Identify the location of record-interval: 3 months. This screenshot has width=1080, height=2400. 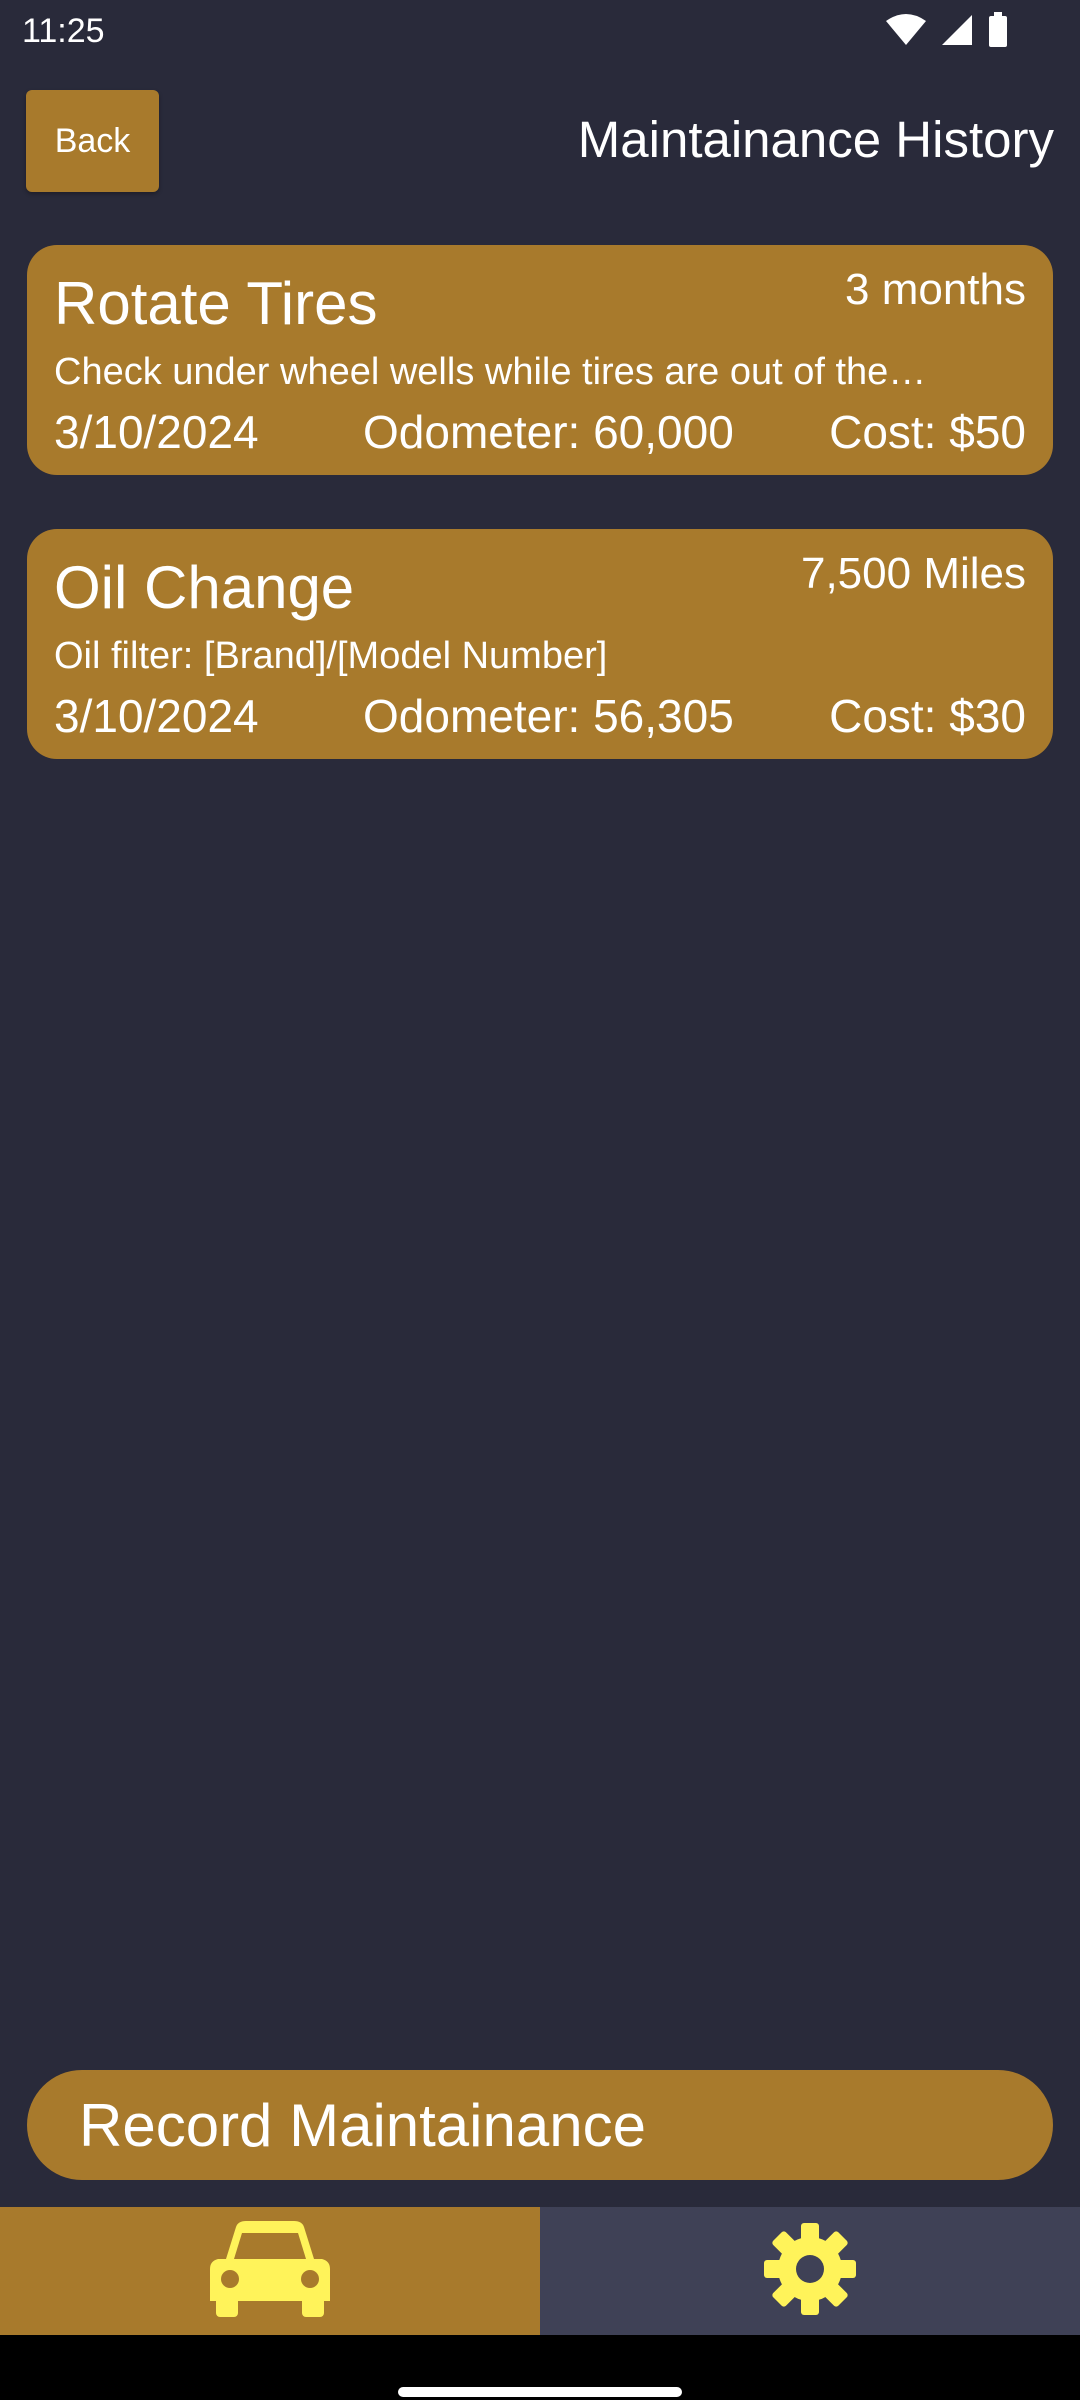
(935, 289).